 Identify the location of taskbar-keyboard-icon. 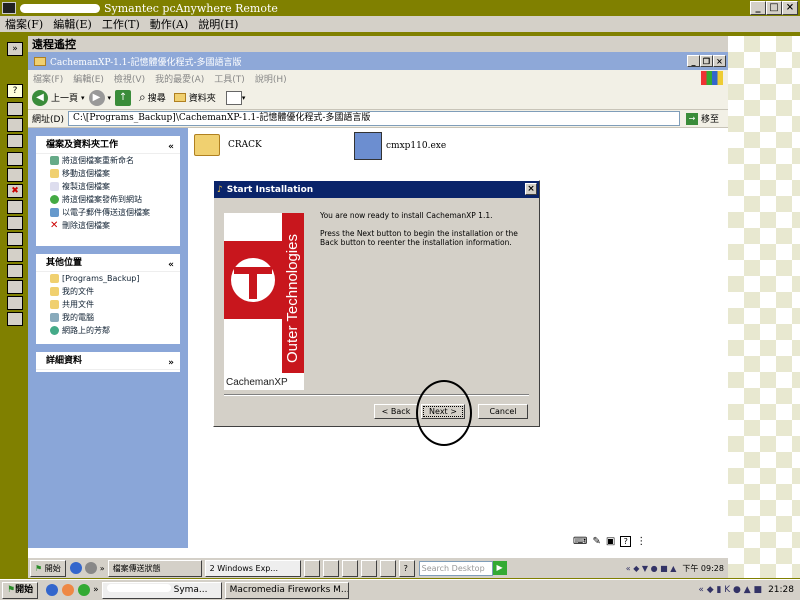
(330, 568).